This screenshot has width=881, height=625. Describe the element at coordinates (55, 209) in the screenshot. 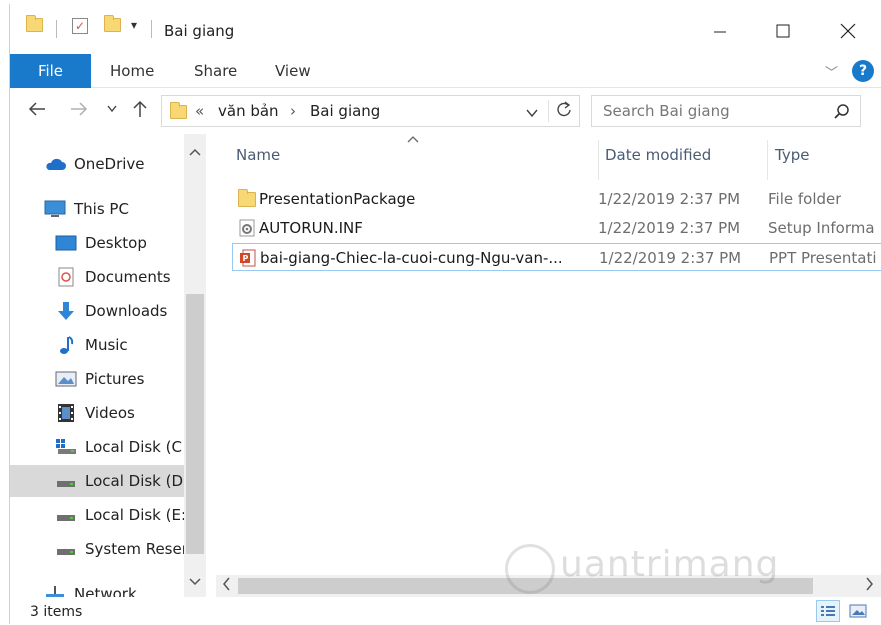

I see `computer-icon` at that location.